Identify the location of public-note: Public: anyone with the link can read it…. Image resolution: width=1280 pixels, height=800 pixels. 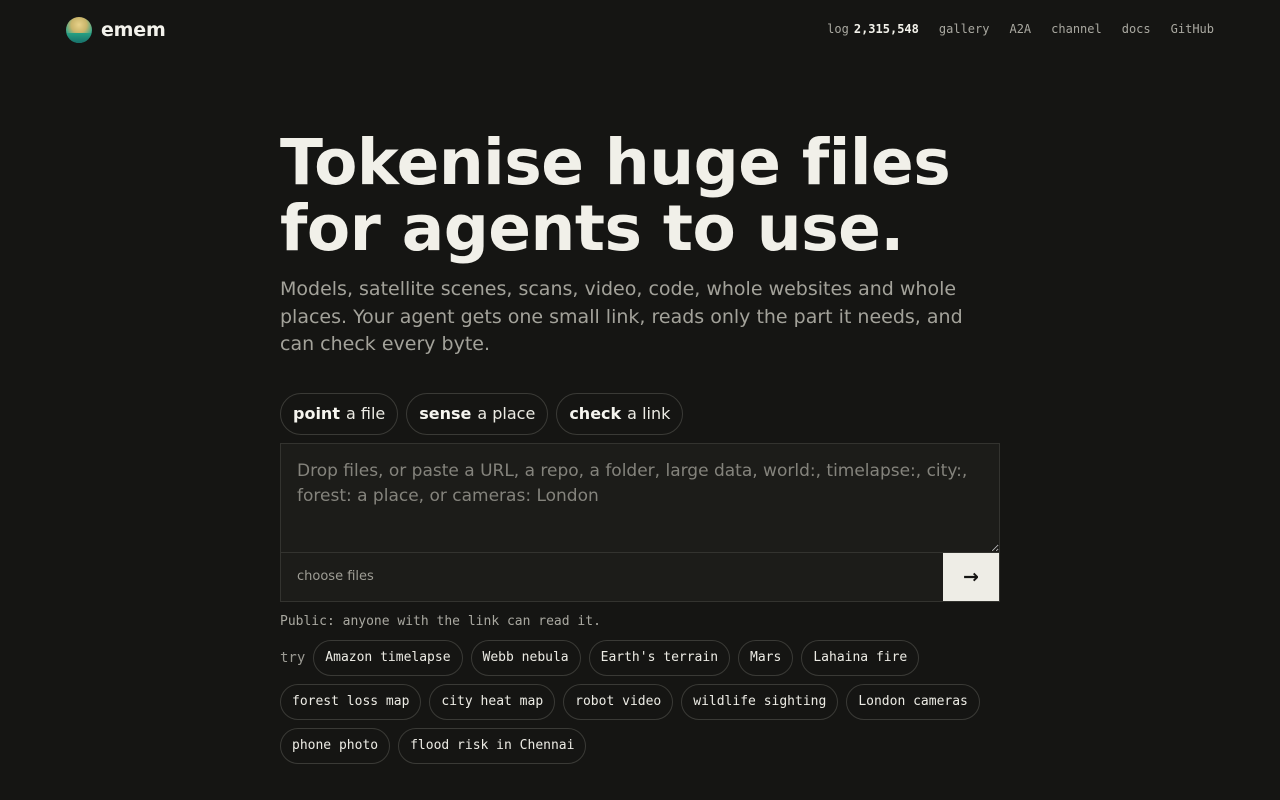
(440, 621).